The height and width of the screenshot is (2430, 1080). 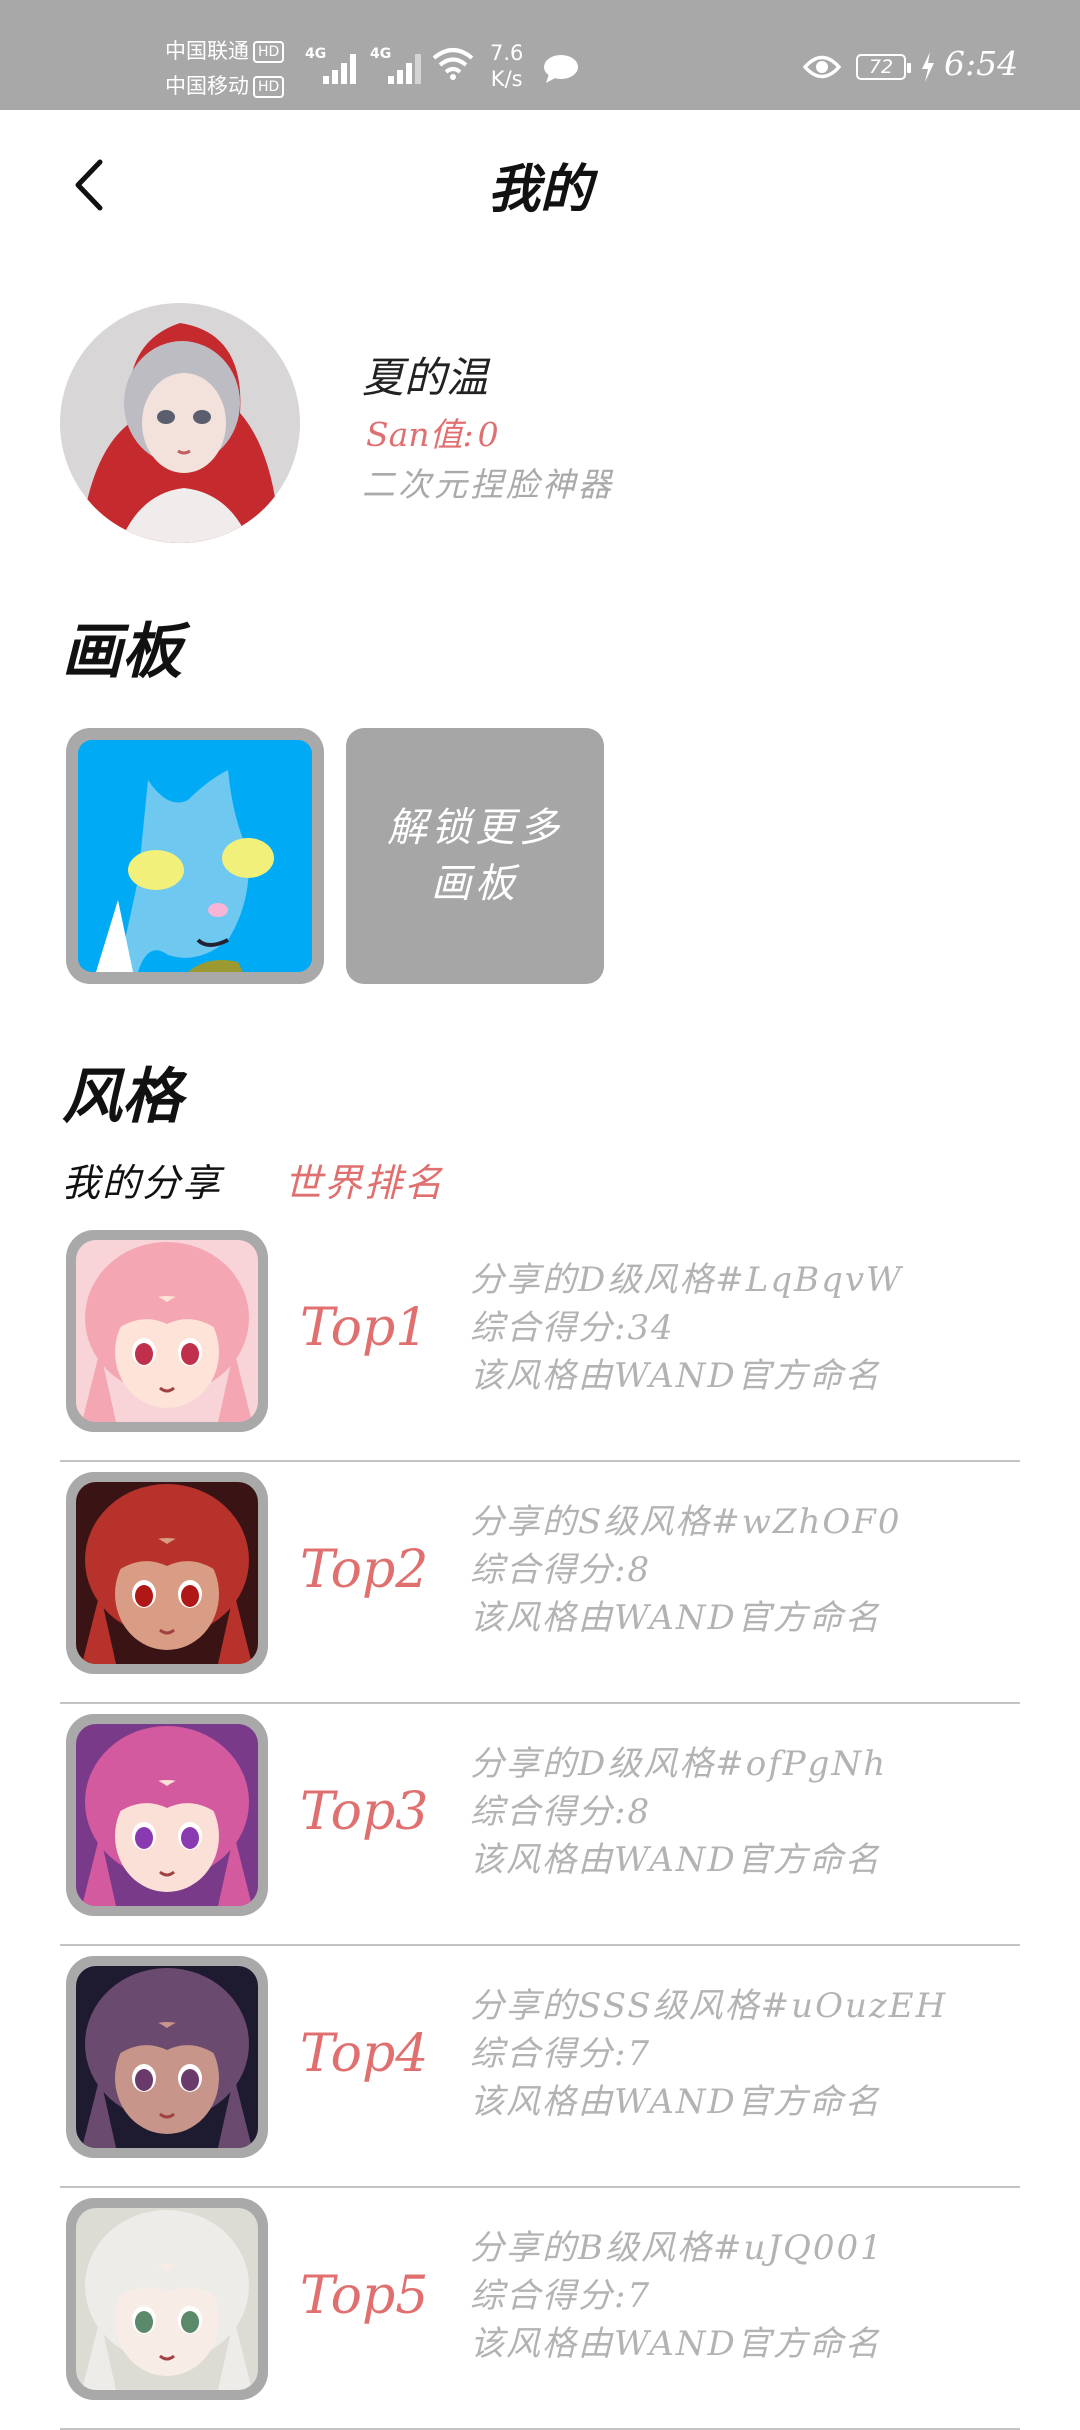 I want to click on style-info: 分享的SSS级风格#uOuzEH 综合得分:7 该风格由WAND官方命名, so click(x=708, y=2054).